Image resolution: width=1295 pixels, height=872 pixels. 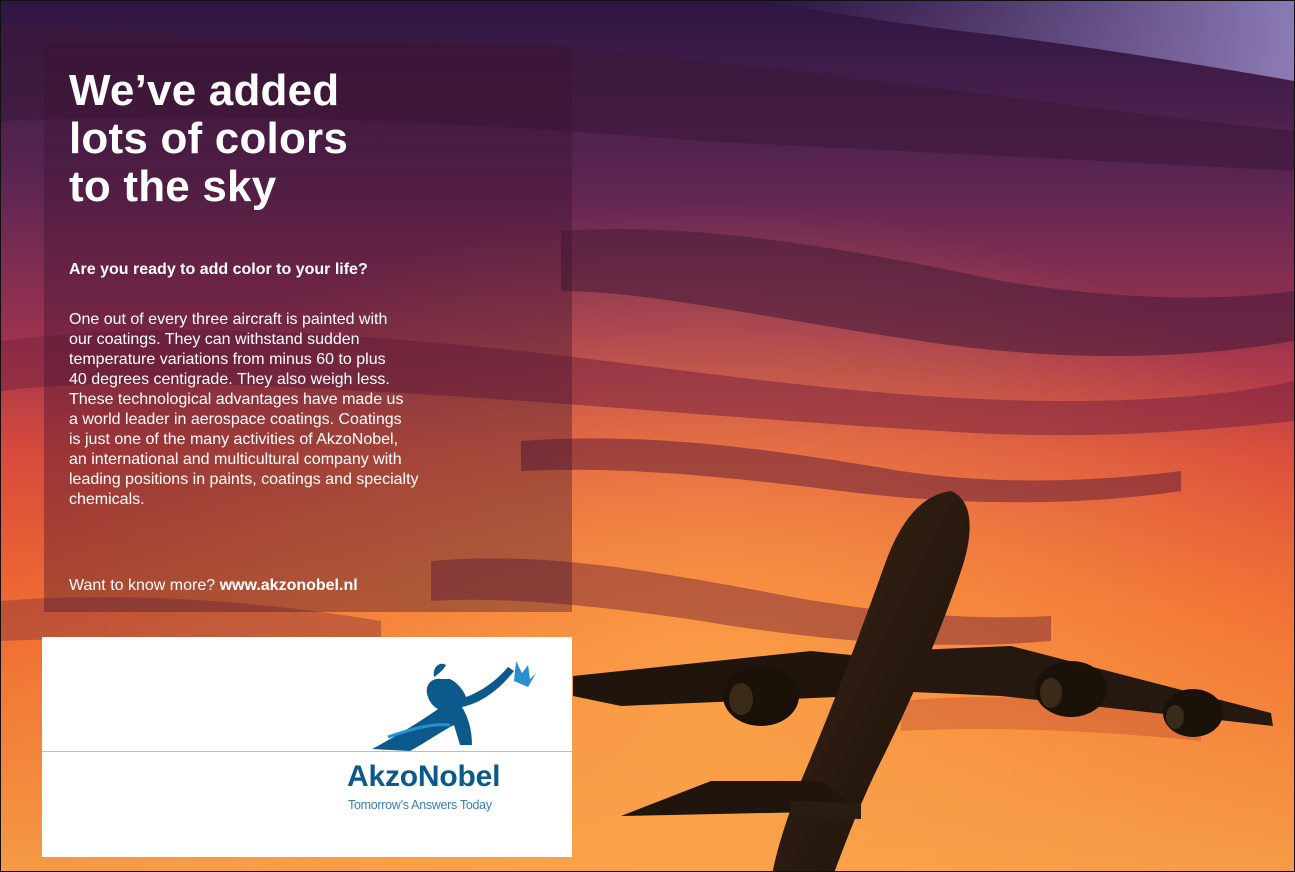 What do you see at coordinates (144, 585) in the screenshot?
I see `cta-prefix: Want to know more?` at bounding box center [144, 585].